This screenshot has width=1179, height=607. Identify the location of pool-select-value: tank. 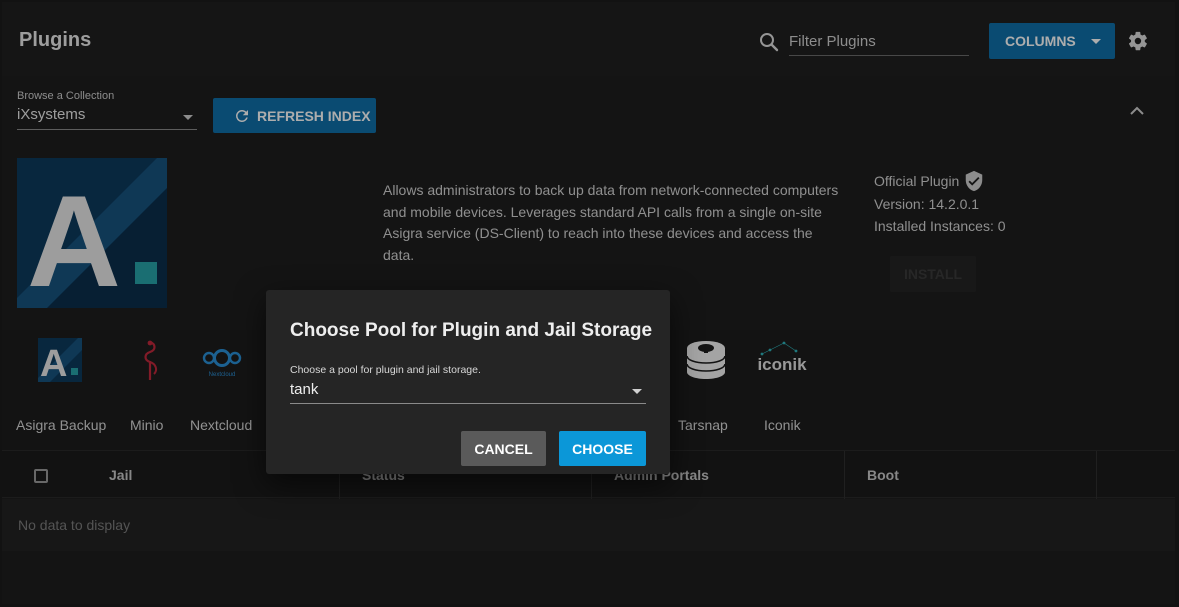
(304, 389).